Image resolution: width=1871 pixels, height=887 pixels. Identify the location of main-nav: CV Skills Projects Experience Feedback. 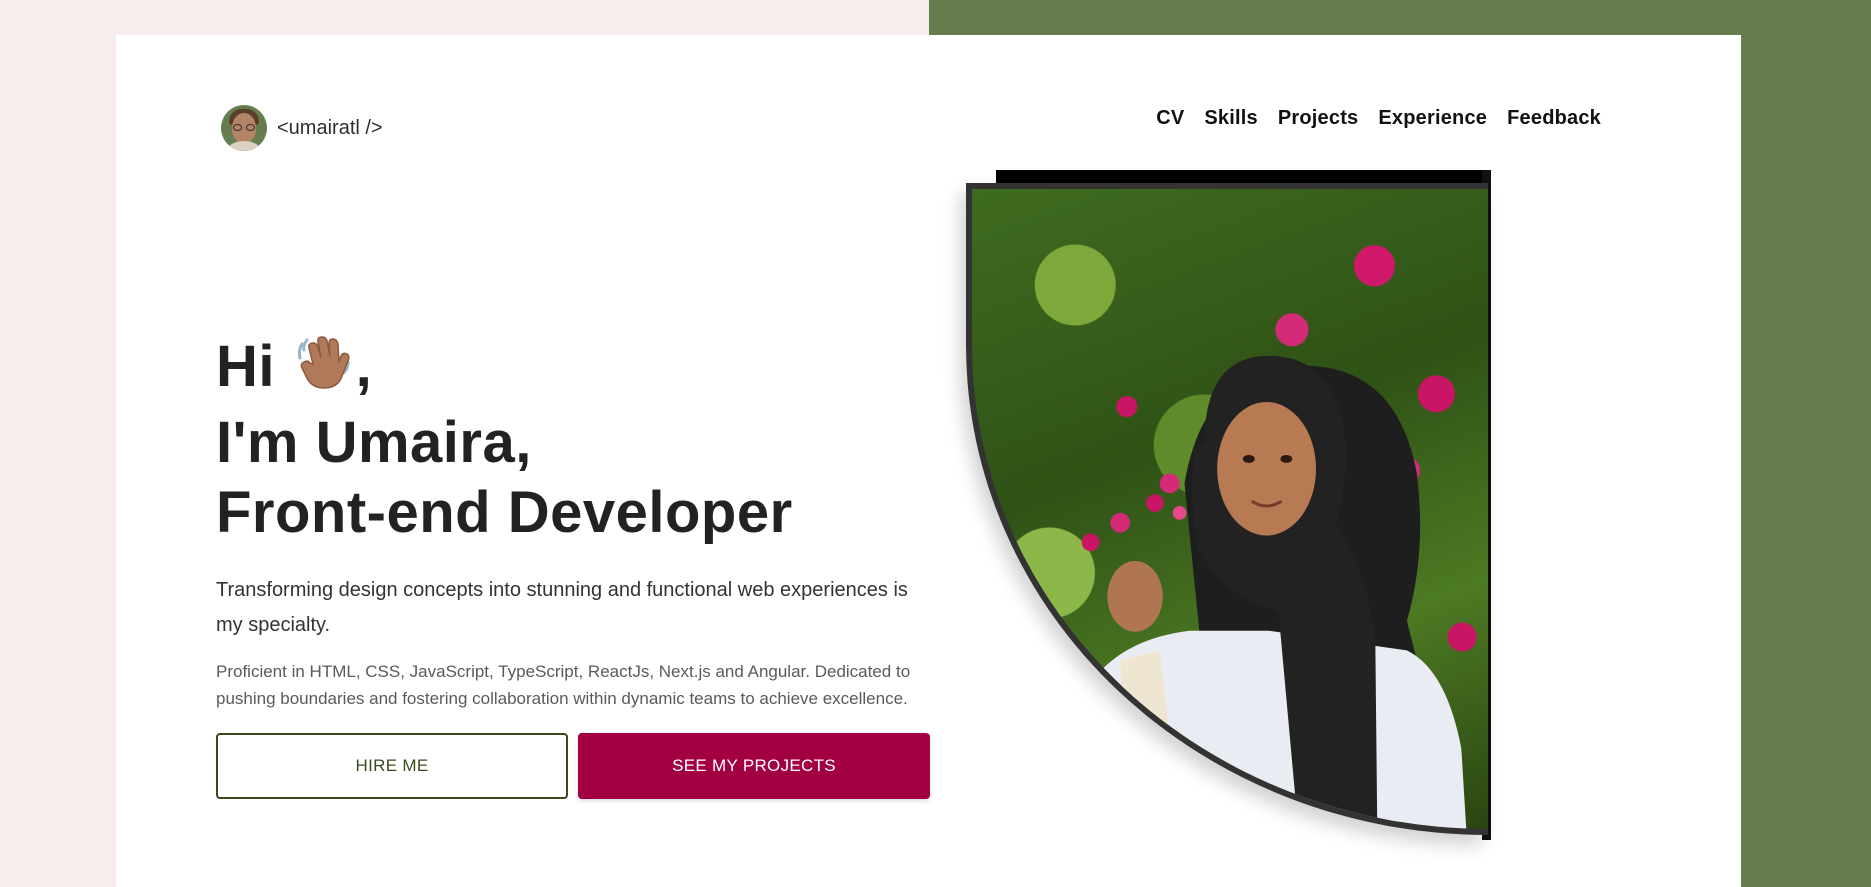
(1378, 118).